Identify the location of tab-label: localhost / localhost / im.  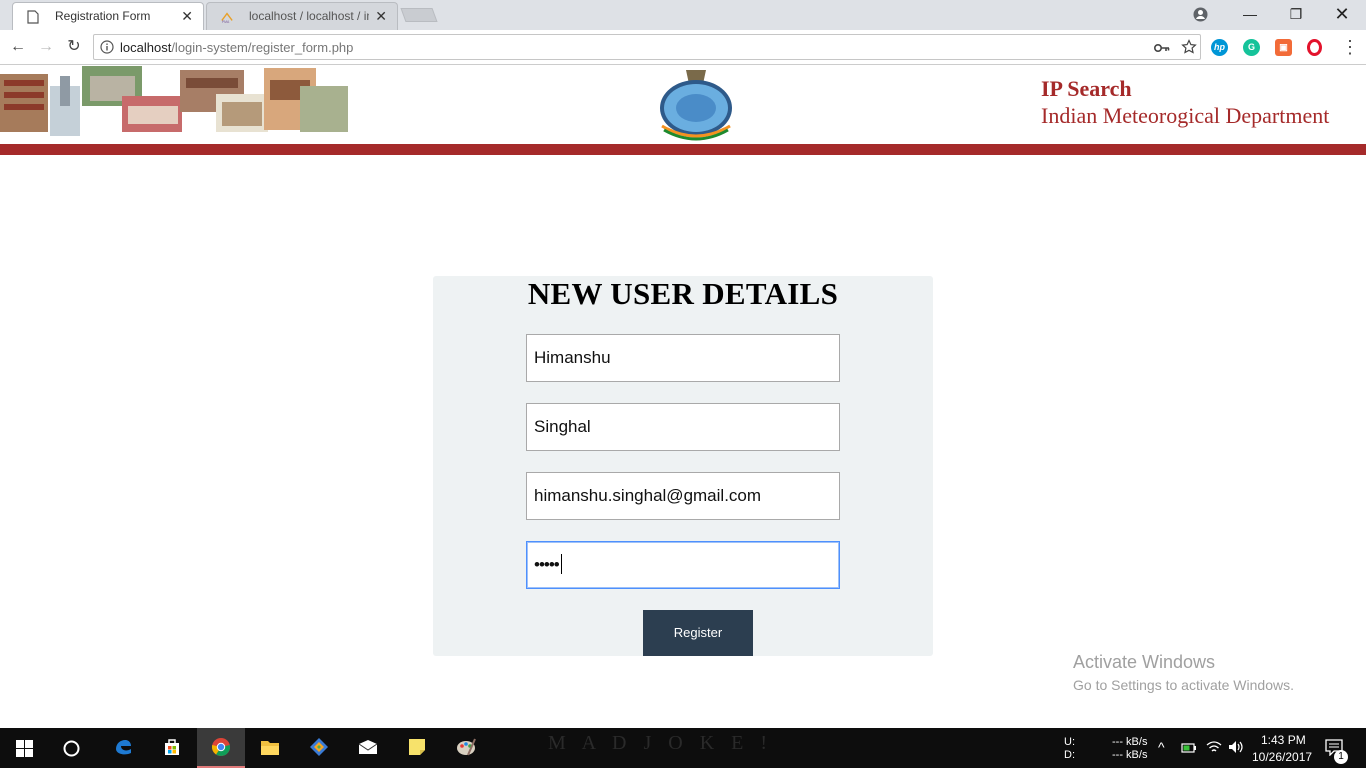
(309, 16).